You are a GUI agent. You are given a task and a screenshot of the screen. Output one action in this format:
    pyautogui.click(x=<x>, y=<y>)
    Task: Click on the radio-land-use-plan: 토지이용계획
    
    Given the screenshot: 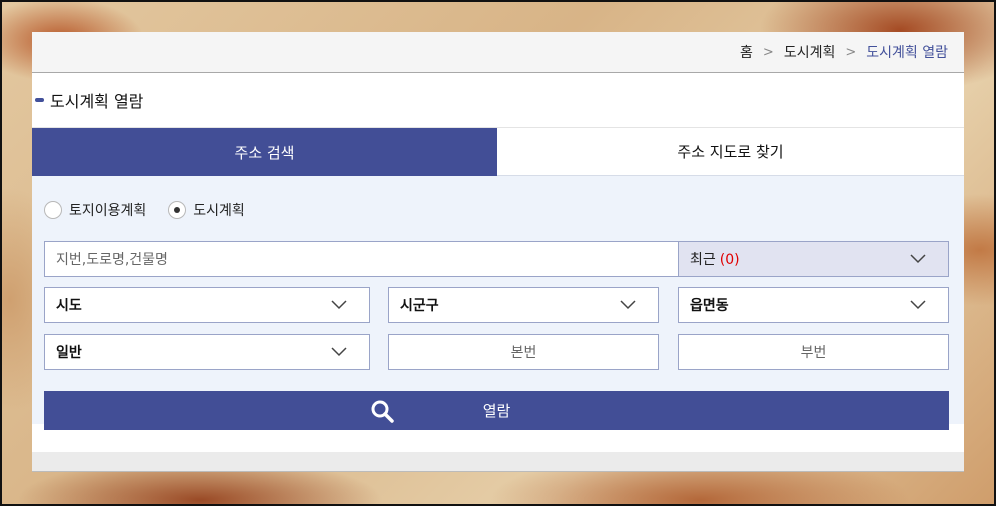 What is the action you would take?
    pyautogui.click(x=95, y=210)
    